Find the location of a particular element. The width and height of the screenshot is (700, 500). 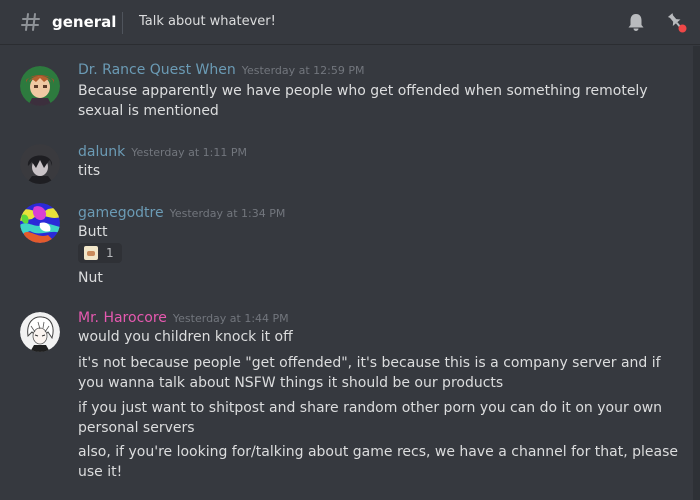

message-header: Mr. Harocore Yesterday at 1:44 PM is located at coordinates (183, 318).